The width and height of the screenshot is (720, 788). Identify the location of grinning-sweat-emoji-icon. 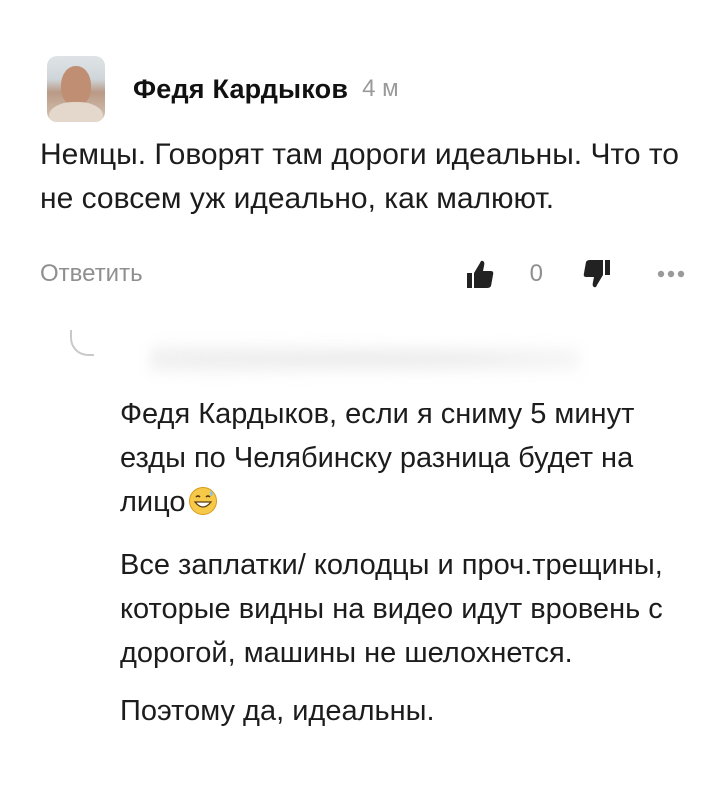
(203, 507).